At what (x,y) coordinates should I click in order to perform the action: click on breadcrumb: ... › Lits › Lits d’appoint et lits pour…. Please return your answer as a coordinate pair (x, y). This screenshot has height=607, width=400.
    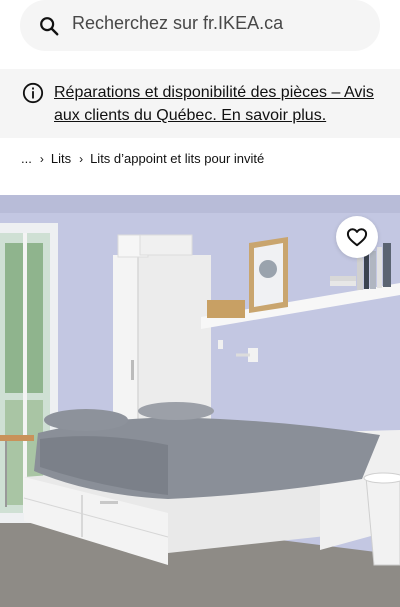
    Looking at the image, I should click on (142, 158).